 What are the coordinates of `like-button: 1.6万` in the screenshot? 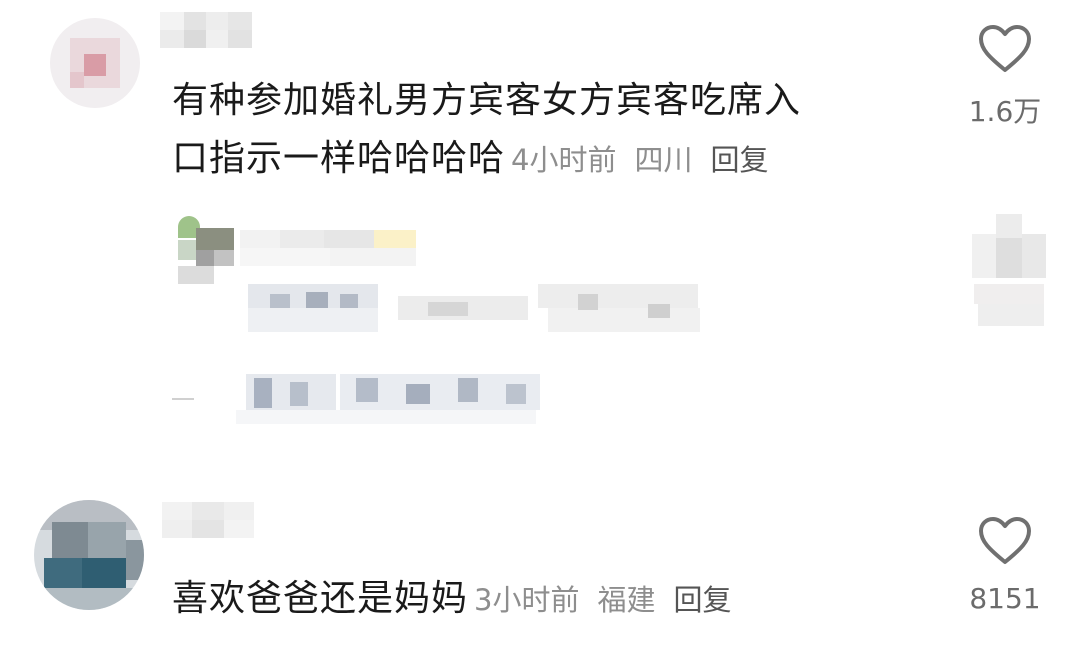 It's located at (1005, 77).